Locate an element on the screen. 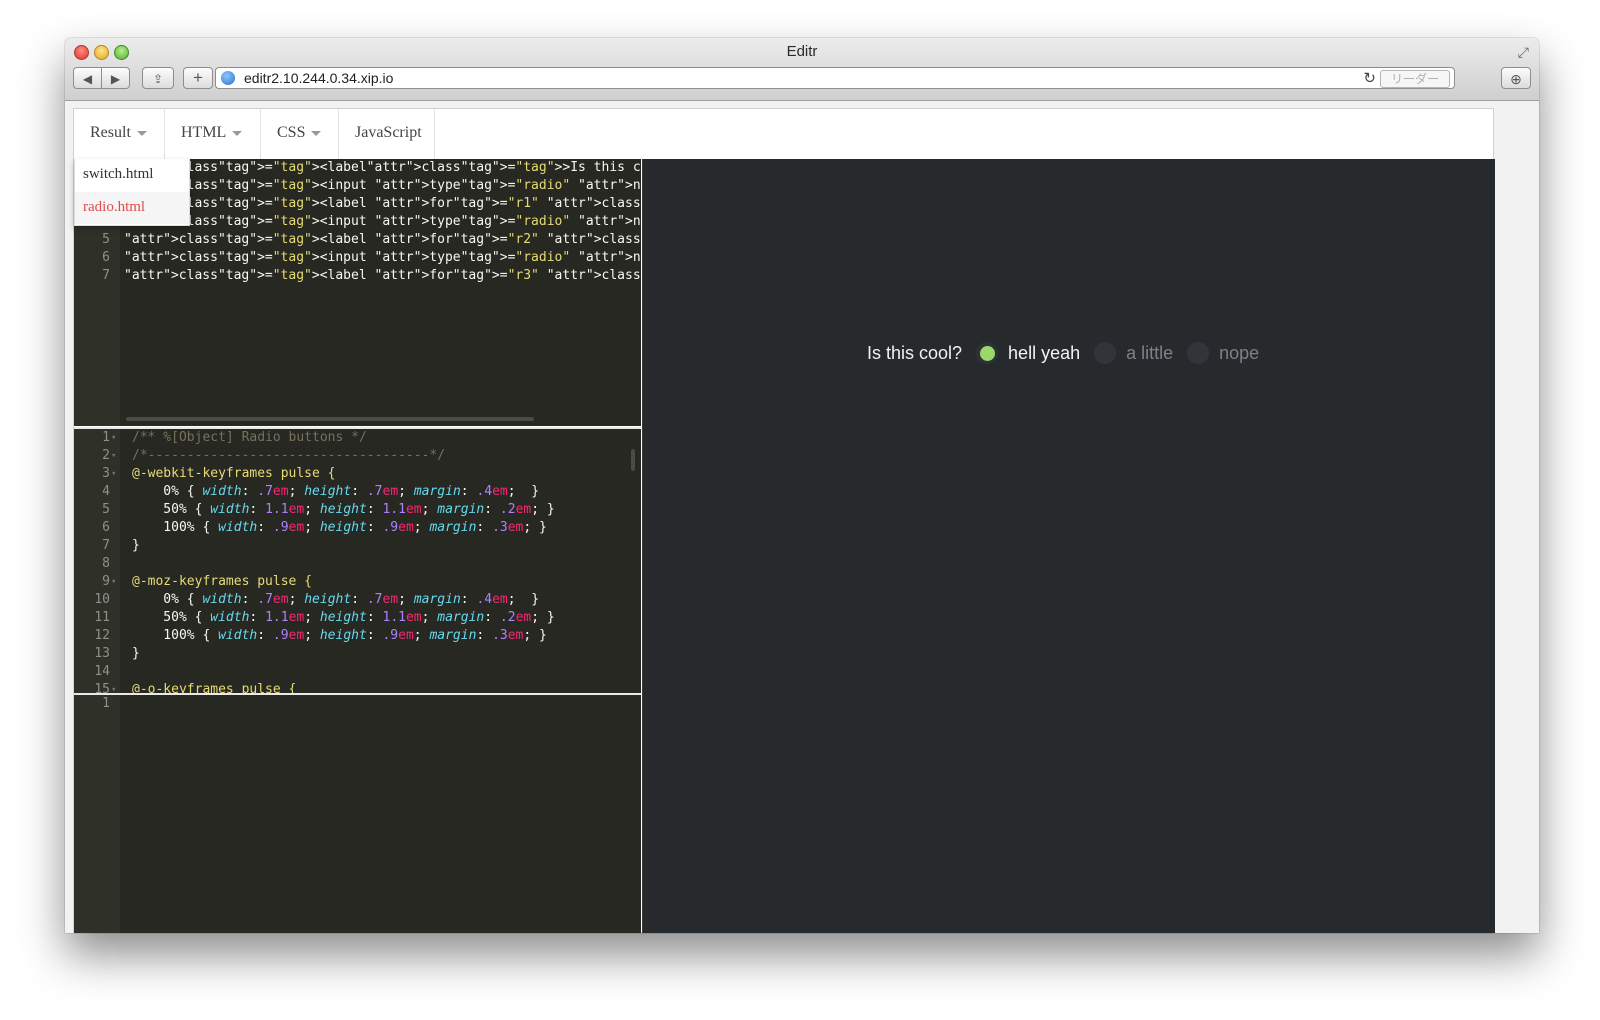  download-icon: ⊕ is located at coordinates (1516, 79).